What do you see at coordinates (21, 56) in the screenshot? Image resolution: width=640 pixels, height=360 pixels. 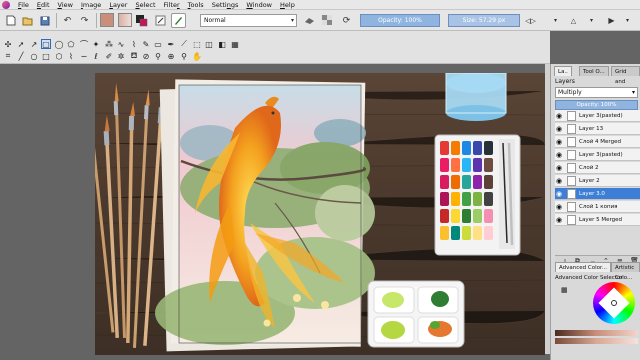 I see `line-tool-icon: ╱` at bounding box center [21, 56].